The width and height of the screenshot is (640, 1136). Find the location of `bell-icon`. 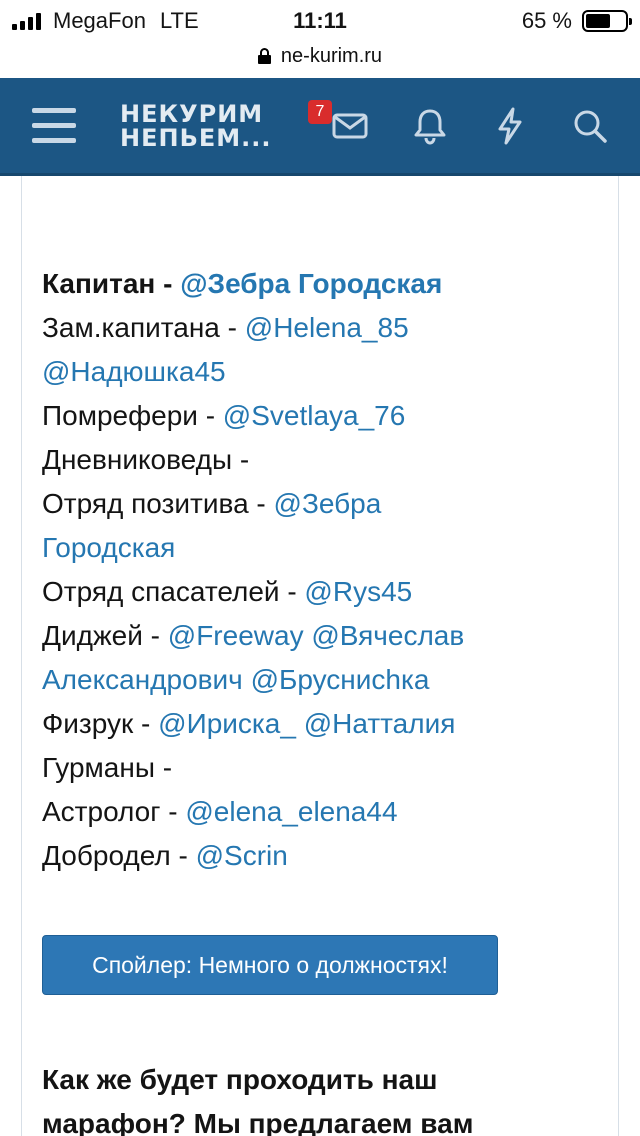

bell-icon is located at coordinates (430, 127).